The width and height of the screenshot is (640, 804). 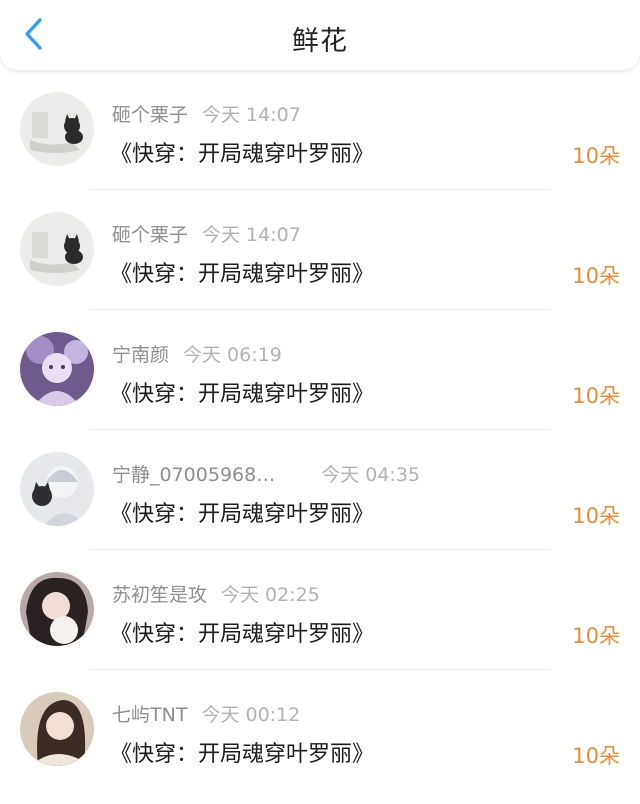 What do you see at coordinates (320, 370) in the screenshot?
I see `list-item: 宁南颜 今天 06:19 《快穿：开局魂穿叶罗丽》 10朵` at bounding box center [320, 370].